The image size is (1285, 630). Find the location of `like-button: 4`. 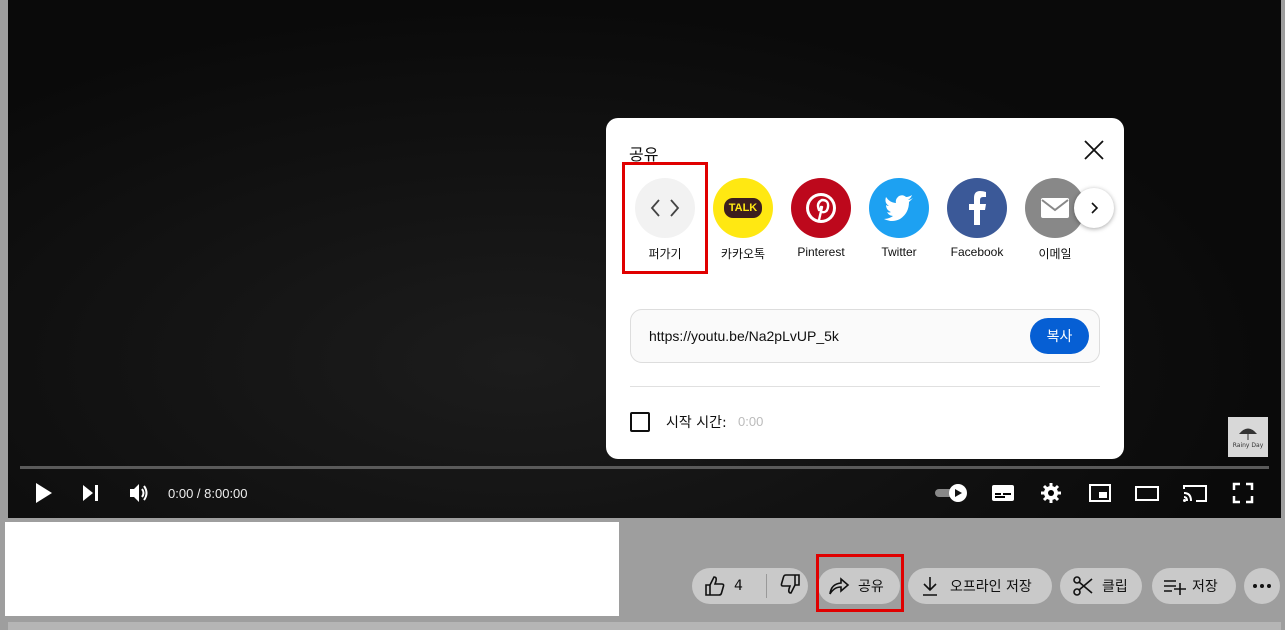

like-button: 4 is located at coordinates (729, 586).